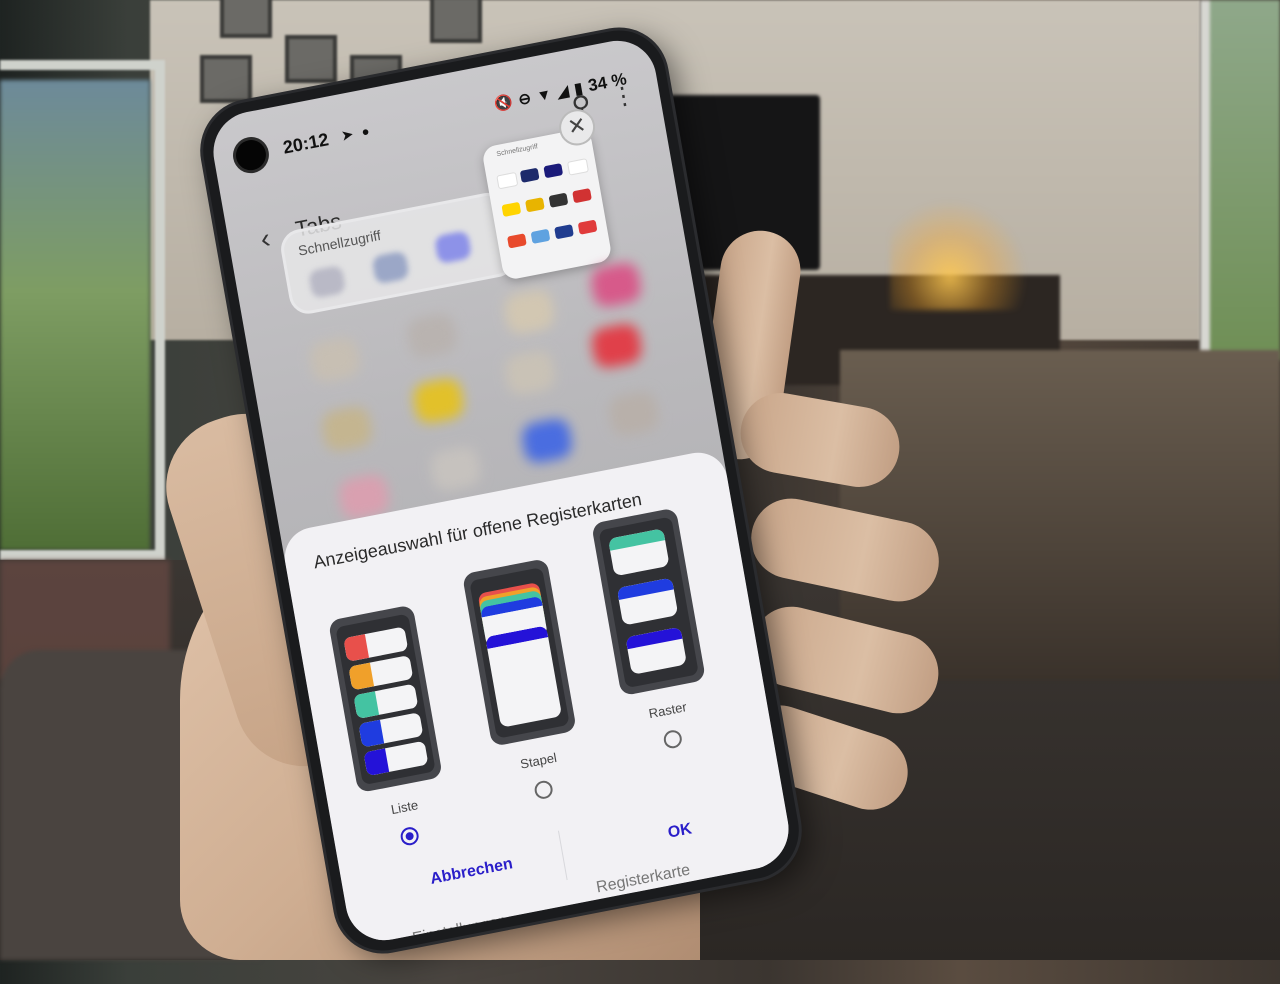 The height and width of the screenshot is (984, 1280). I want to click on chat-bubble-icon: ●, so click(365, 131).